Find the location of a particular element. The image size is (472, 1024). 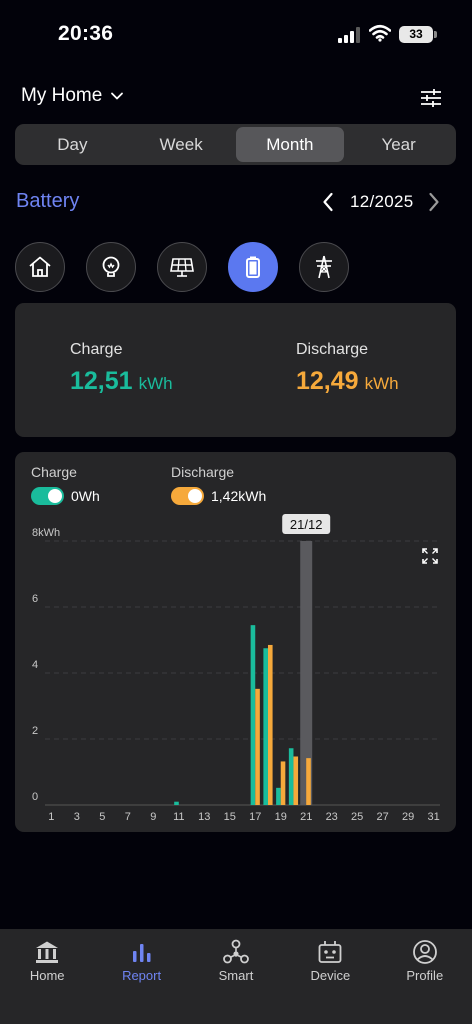

x-tick-label: 31 is located at coordinates (434, 817).